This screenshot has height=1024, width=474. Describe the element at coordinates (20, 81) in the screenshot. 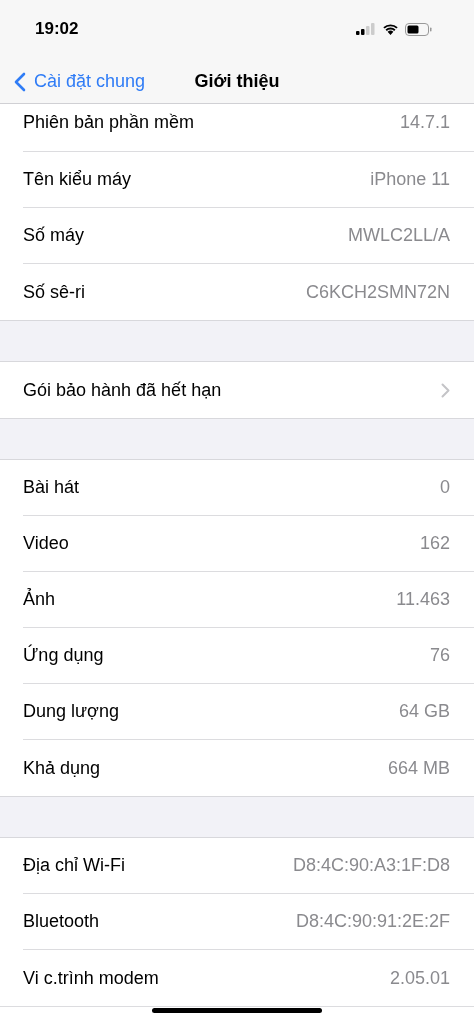

I see `back-chevron-icon` at that location.